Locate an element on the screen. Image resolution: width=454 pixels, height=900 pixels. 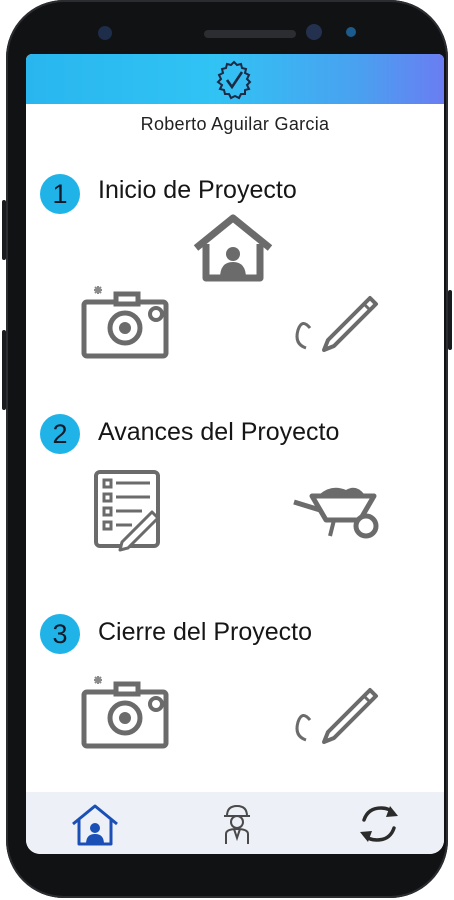
clock-check-icon is located at coordinates (234, 80).